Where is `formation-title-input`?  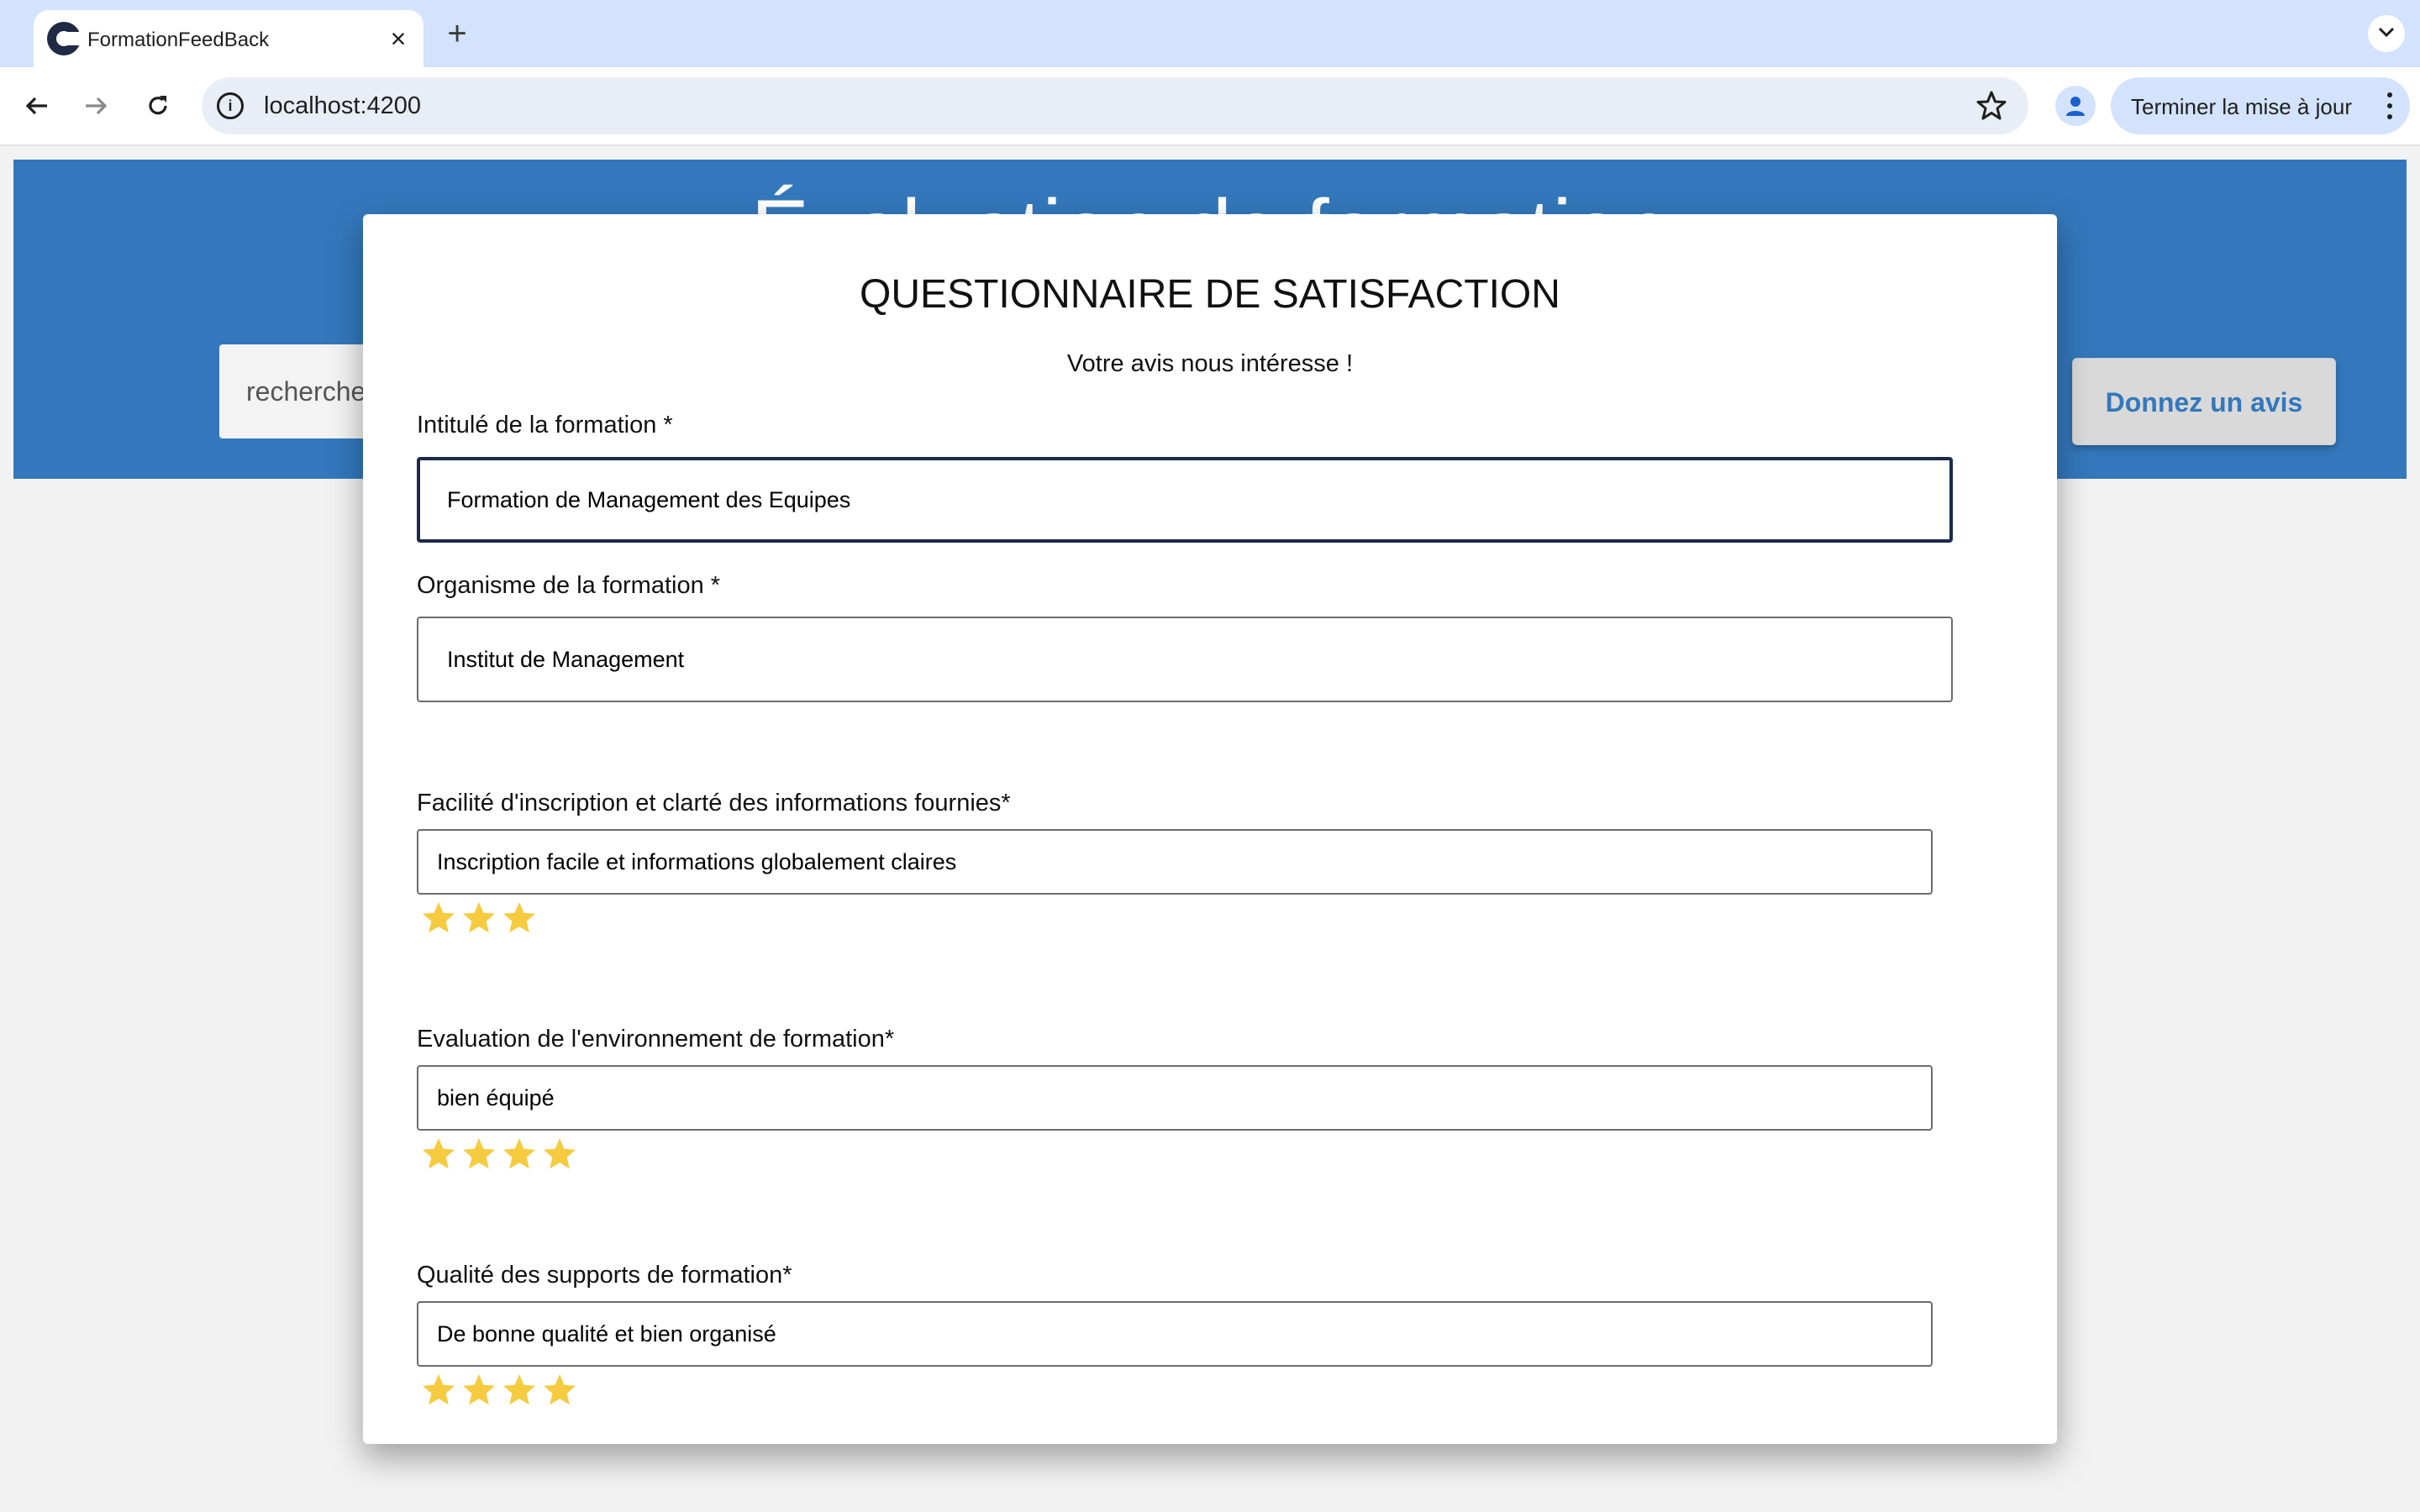 formation-title-input is located at coordinates (1184, 499).